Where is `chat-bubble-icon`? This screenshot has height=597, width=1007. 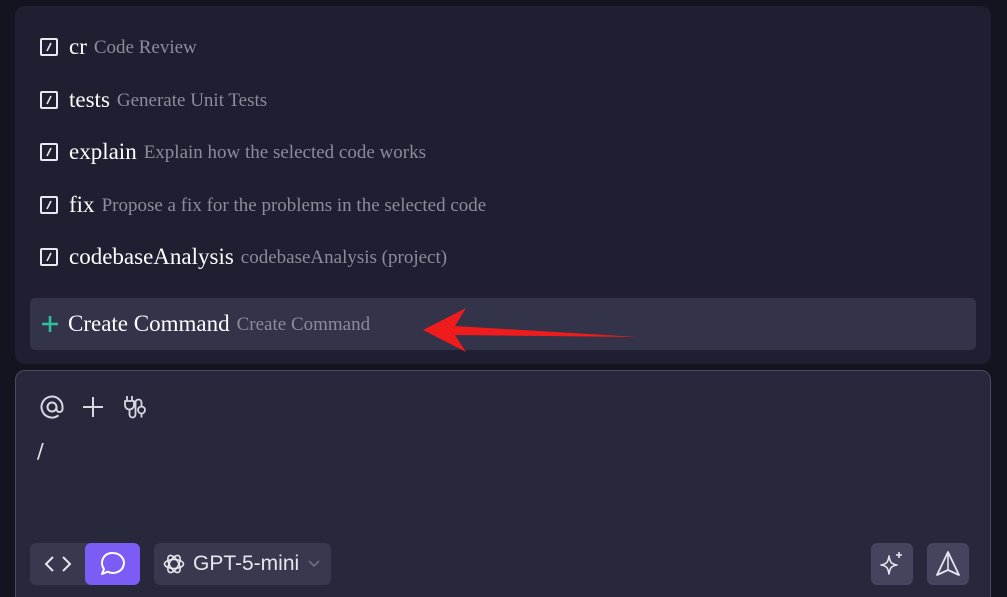 chat-bubble-icon is located at coordinates (112, 563).